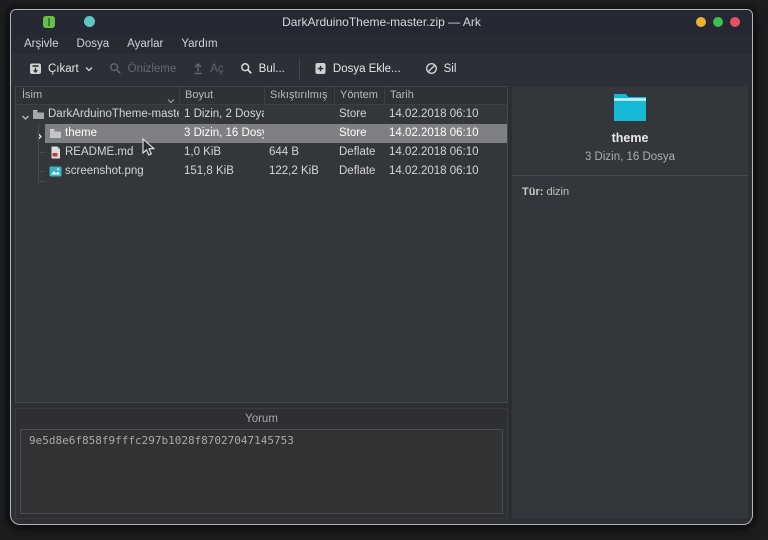 This screenshot has height=540, width=768. Describe the element at coordinates (546, 192) in the screenshot. I see `info-type: Tür: dizin` at that location.